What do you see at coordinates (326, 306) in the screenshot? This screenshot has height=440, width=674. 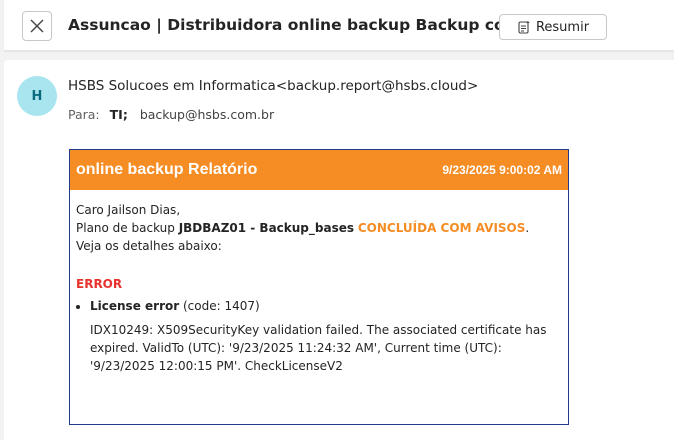 I see `error-item: License error (code: 1407)` at bounding box center [326, 306].